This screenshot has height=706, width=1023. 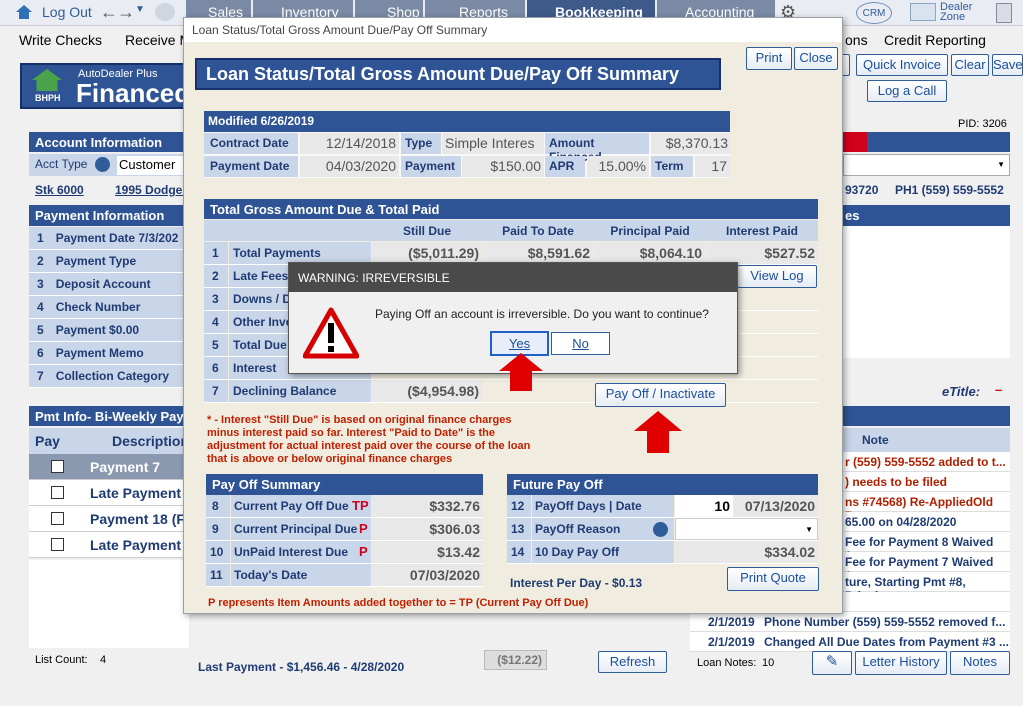 What do you see at coordinates (816, 58) in the screenshot?
I see `close-button: Close` at bounding box center [816, 58].